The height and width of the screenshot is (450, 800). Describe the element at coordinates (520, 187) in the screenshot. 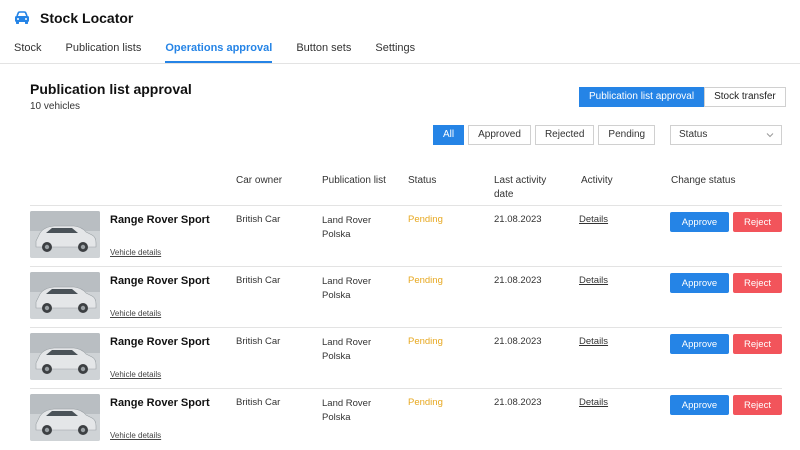

I see `header-last-activity: Last activity date` at that location.